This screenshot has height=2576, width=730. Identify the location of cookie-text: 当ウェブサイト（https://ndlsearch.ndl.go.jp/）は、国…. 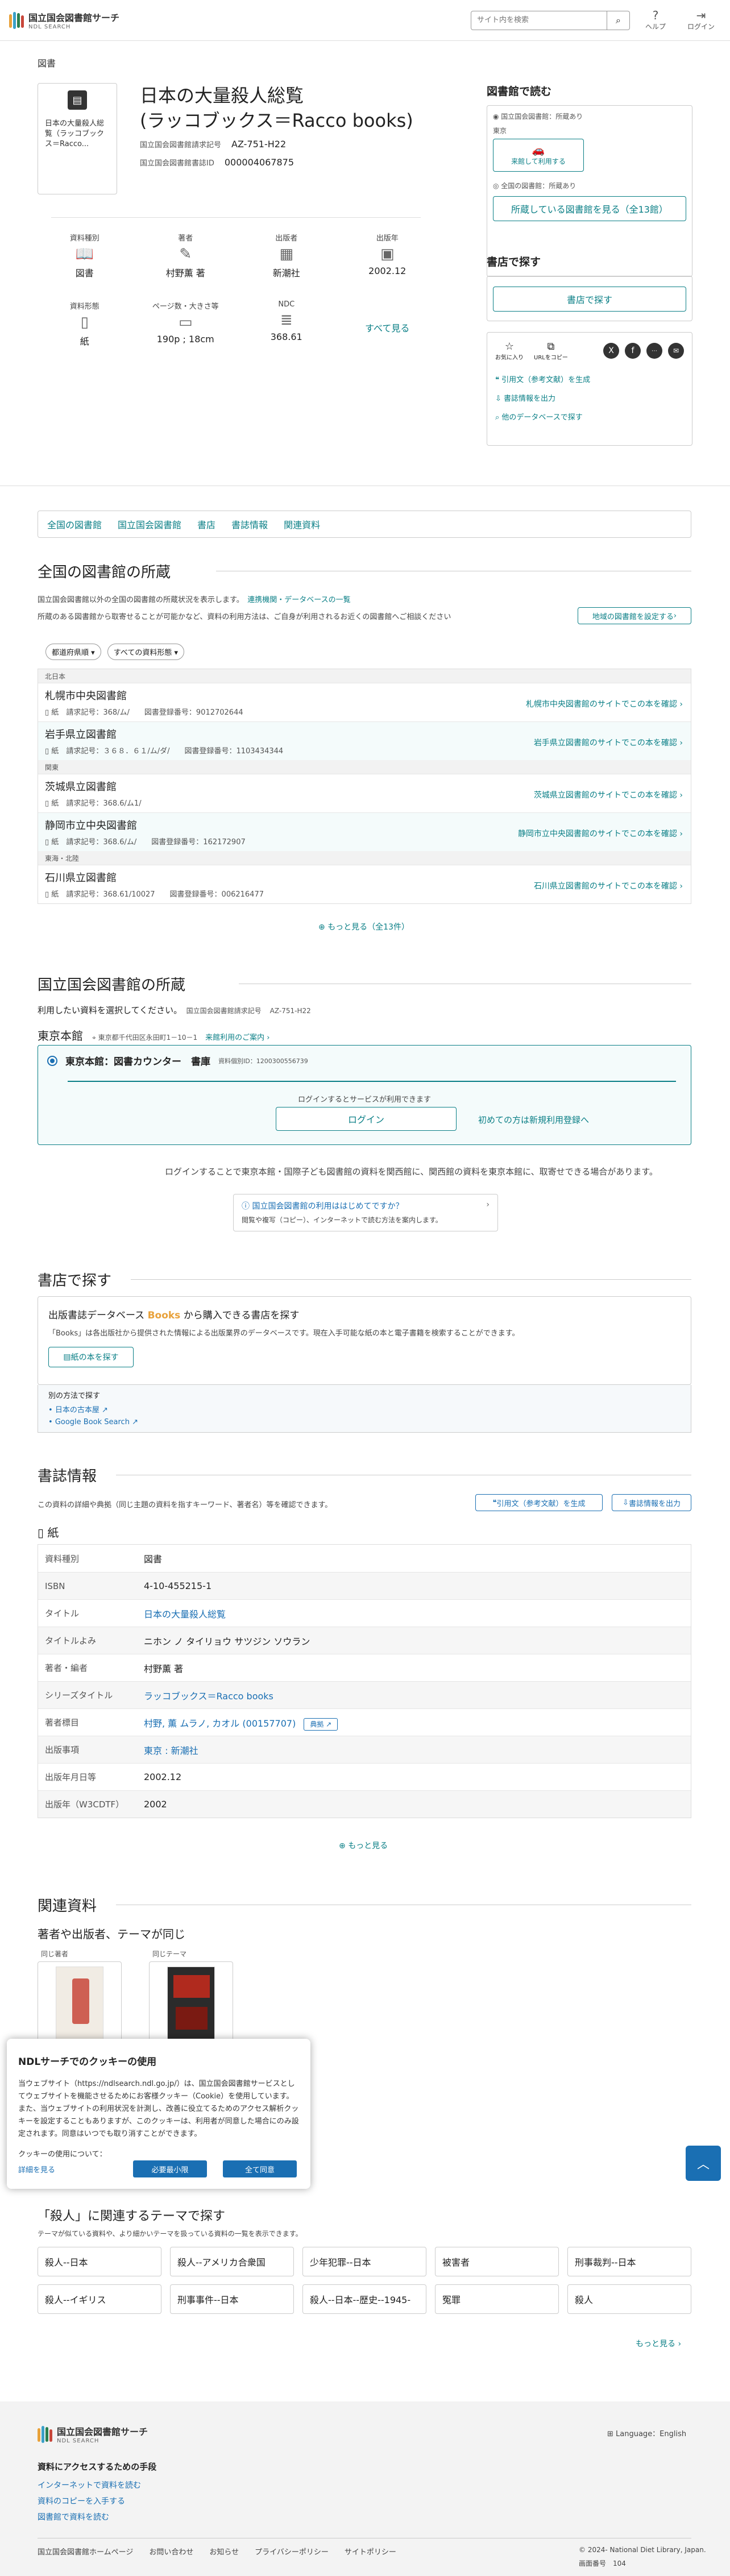
(159, 2109).